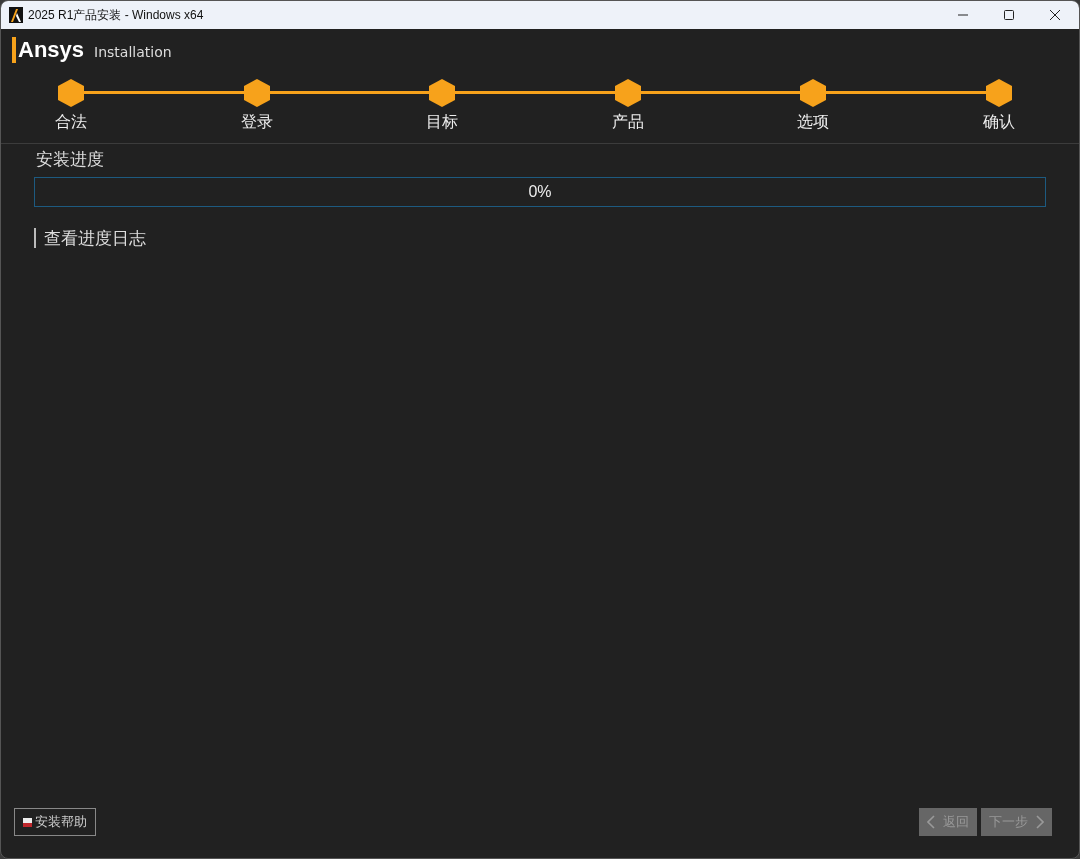  Describe the element at coordinates (48, 50) in the screenshot. I see `brand-logo: Ansys` at that location.